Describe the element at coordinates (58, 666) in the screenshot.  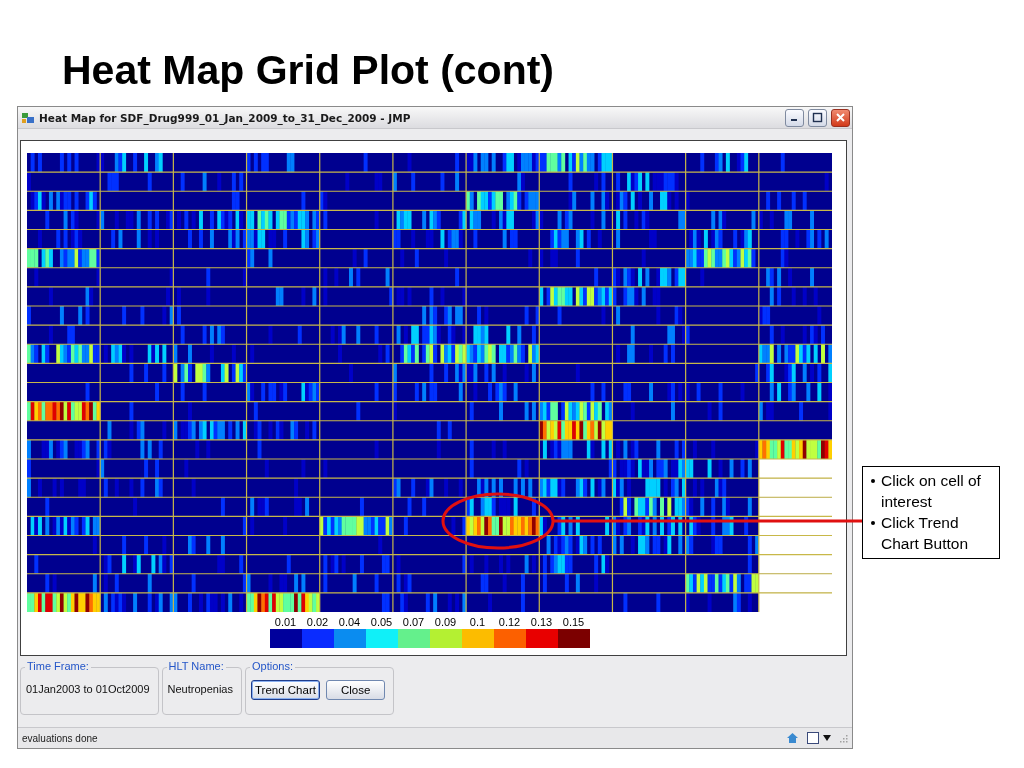
I see `group-label: Time Frame:` at that location.